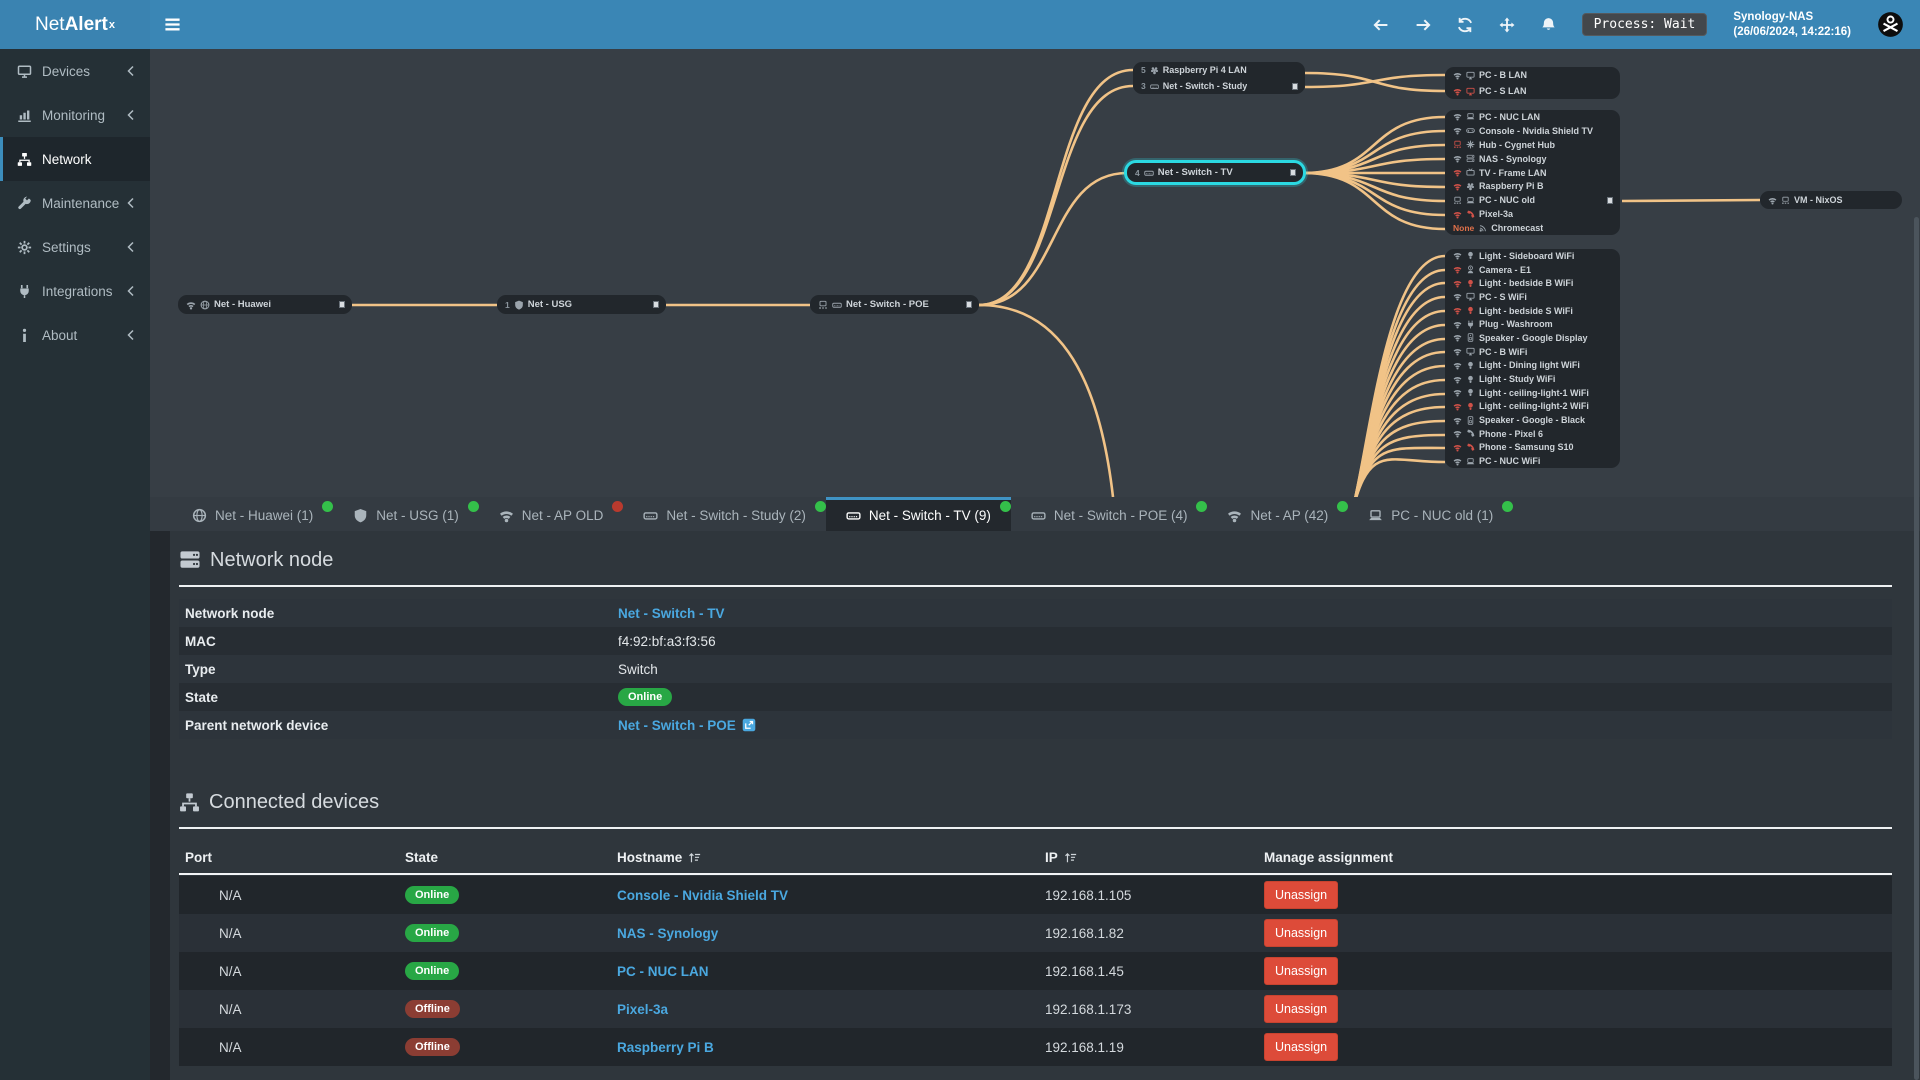  Describe the element at coordinates (131, 115) in the screenshot. I see `chevron-left-icon` at that location.